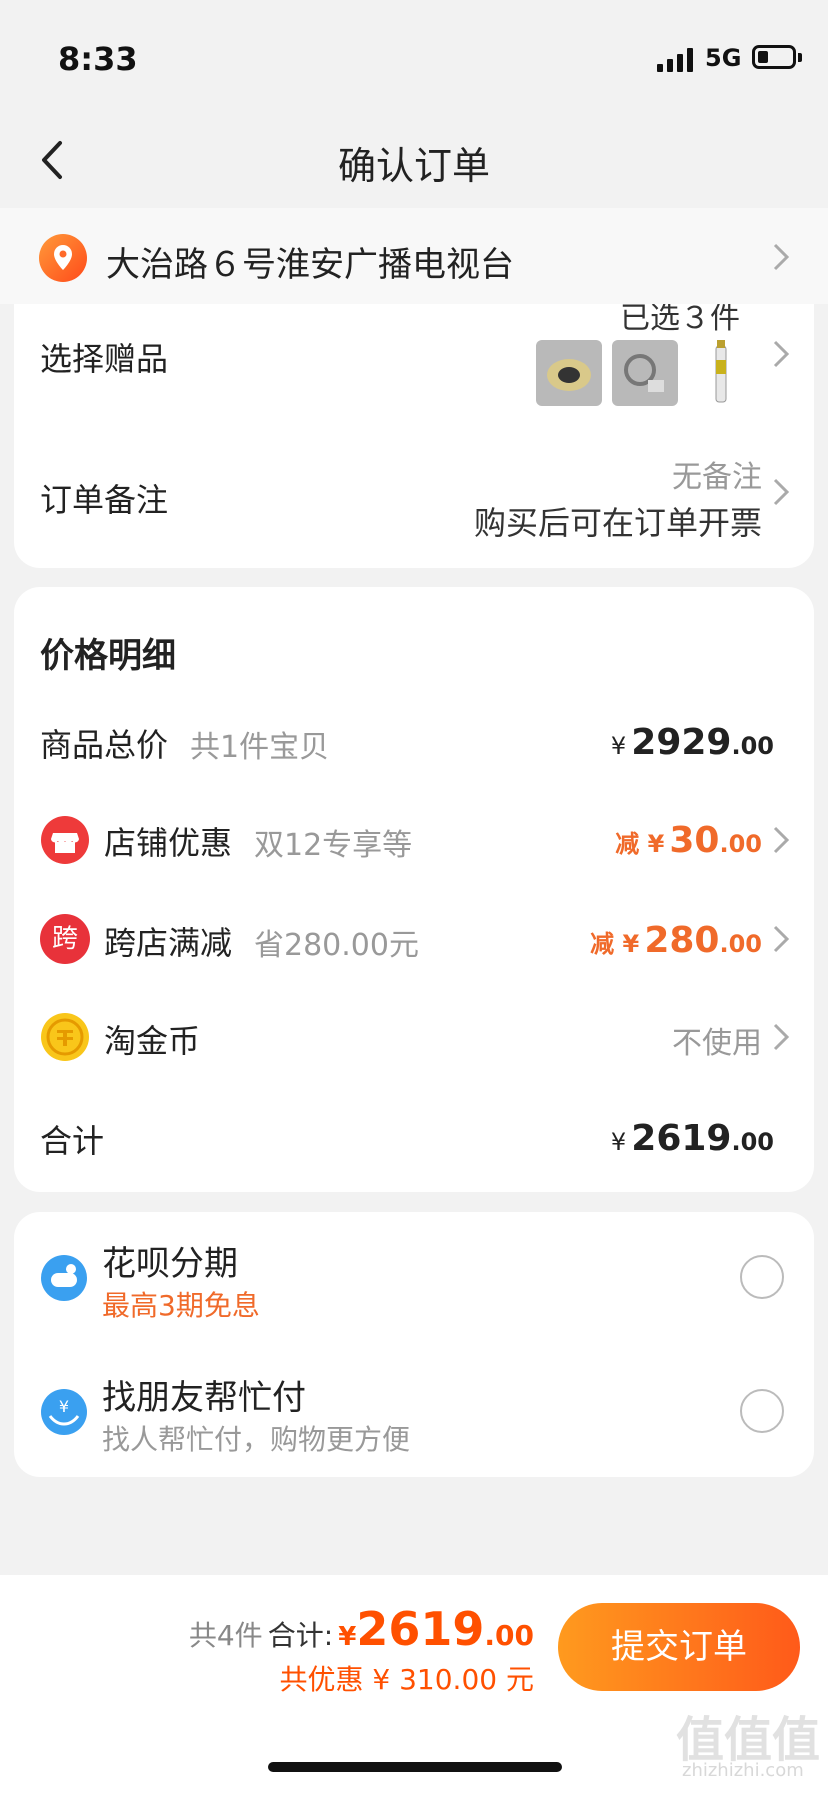 The width and height of the screenshot is (828, 1793). I want to click on huabei-title: 花呗分期, so click(170, 1264).